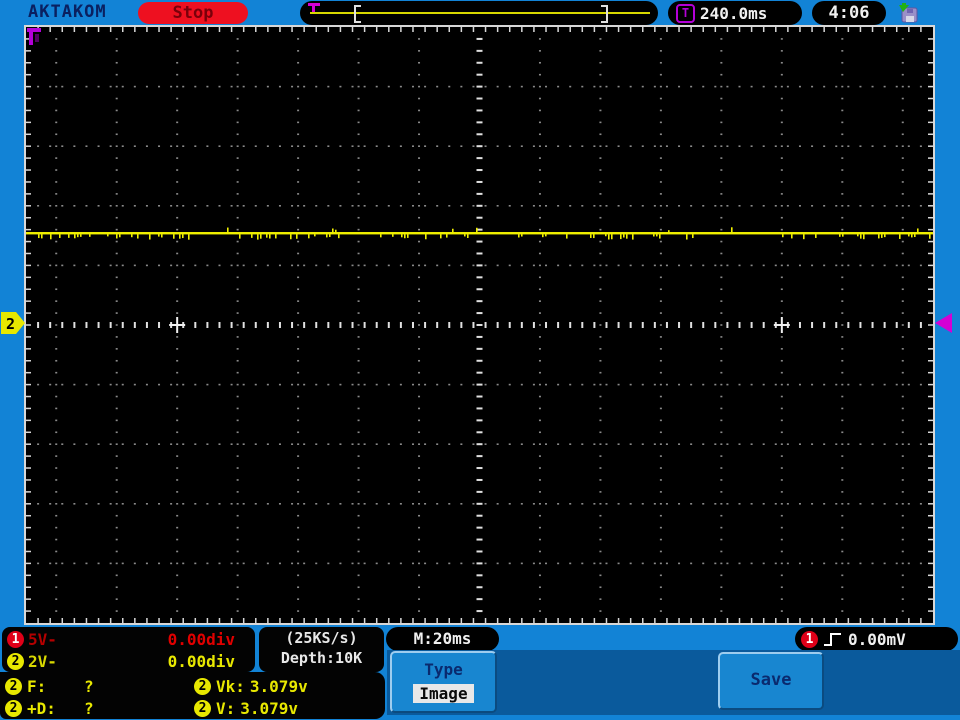  I want to click on ch2-position-marker: 2, so click(13, 323).